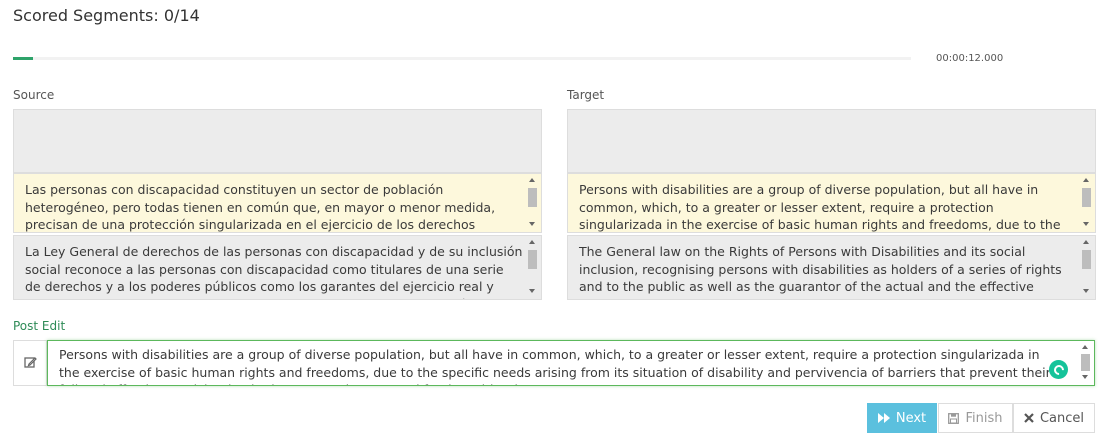 The height and width of the screenshot is (442, 1108). What do you see at coordinates (984, 418) in the screenshot?
I see `finish-button-label: Finish` at bounding box center [984, 418].